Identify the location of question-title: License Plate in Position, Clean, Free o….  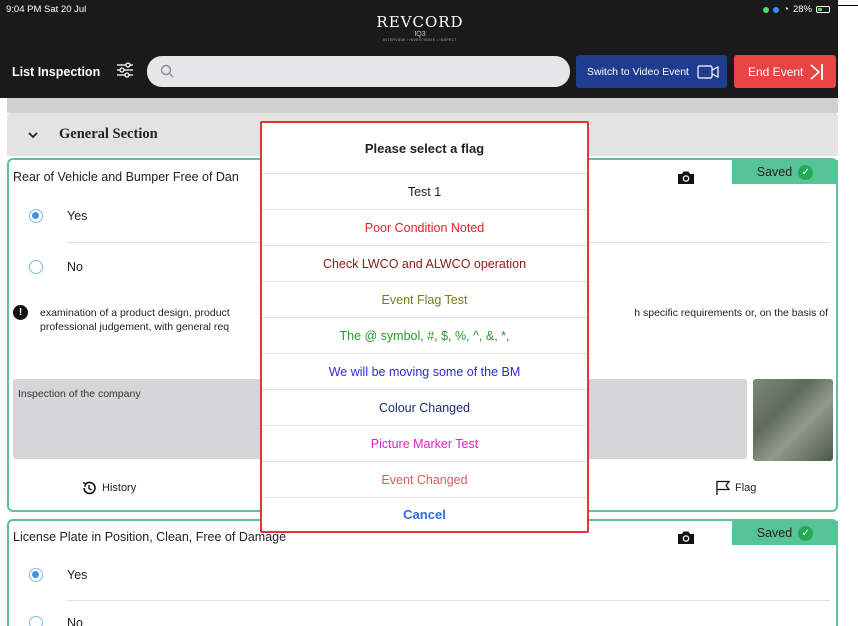
(150, 537).